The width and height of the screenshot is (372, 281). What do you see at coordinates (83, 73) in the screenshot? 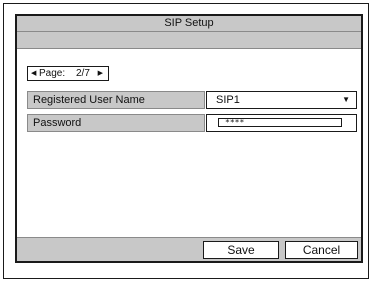
I see `page-number: 2/7` at bounding box center [83, 73].